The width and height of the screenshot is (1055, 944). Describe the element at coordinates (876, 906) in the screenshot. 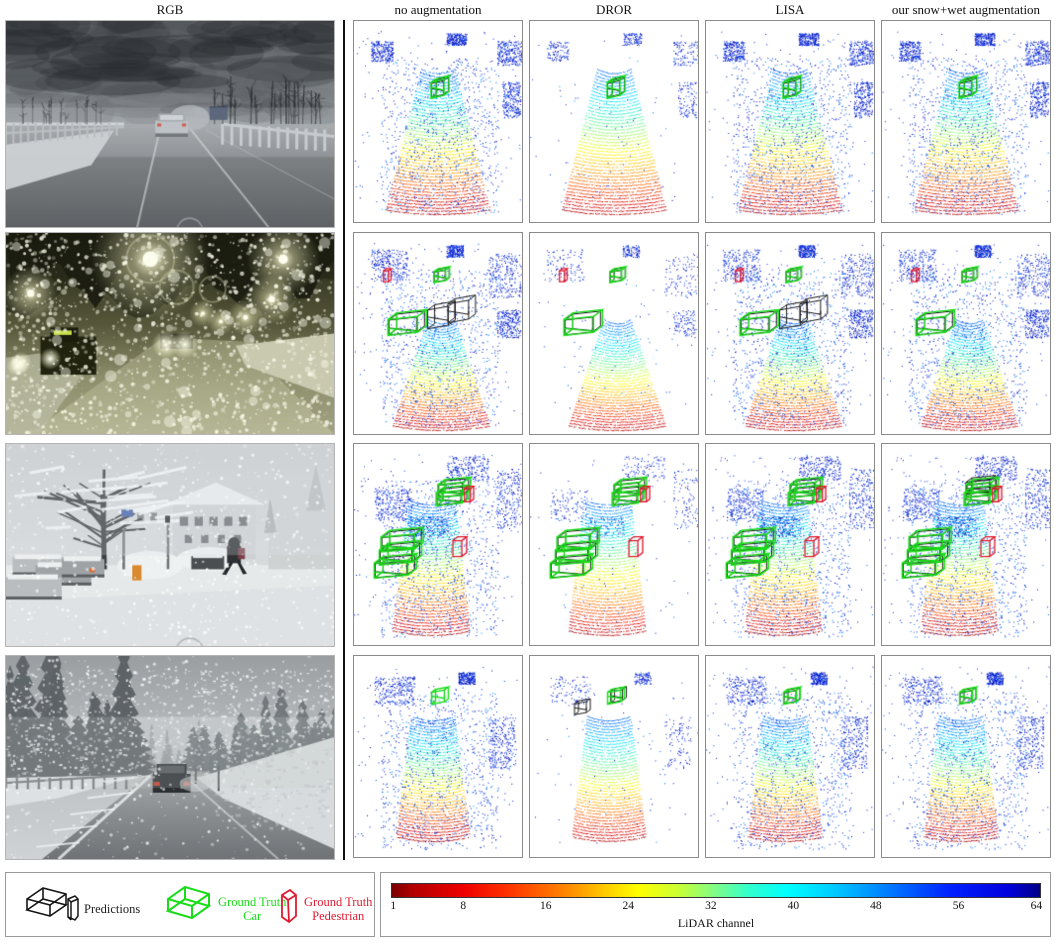

I see `colorbar-tick-48: 48` at that location.